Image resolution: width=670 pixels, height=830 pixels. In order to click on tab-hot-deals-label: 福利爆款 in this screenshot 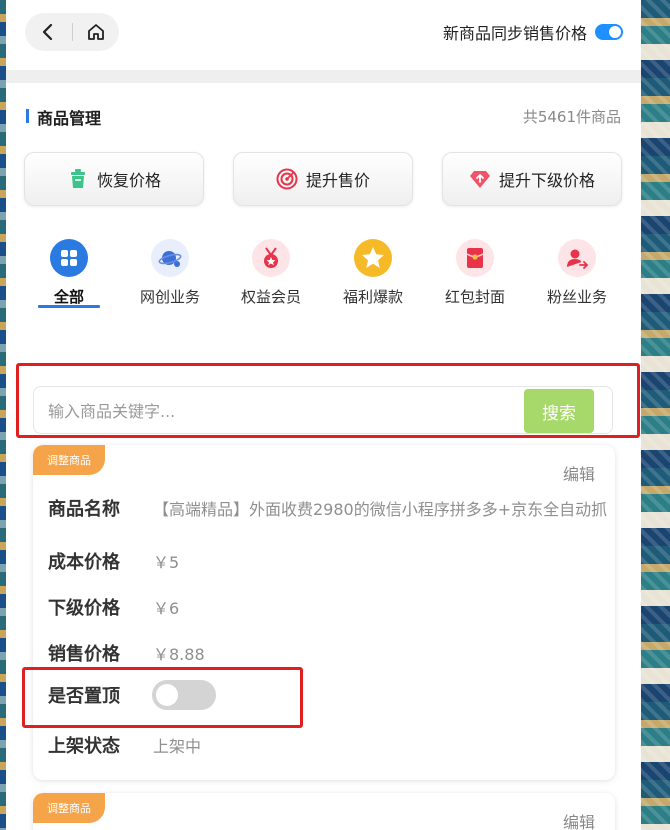, I will do `click(372, 297)`.